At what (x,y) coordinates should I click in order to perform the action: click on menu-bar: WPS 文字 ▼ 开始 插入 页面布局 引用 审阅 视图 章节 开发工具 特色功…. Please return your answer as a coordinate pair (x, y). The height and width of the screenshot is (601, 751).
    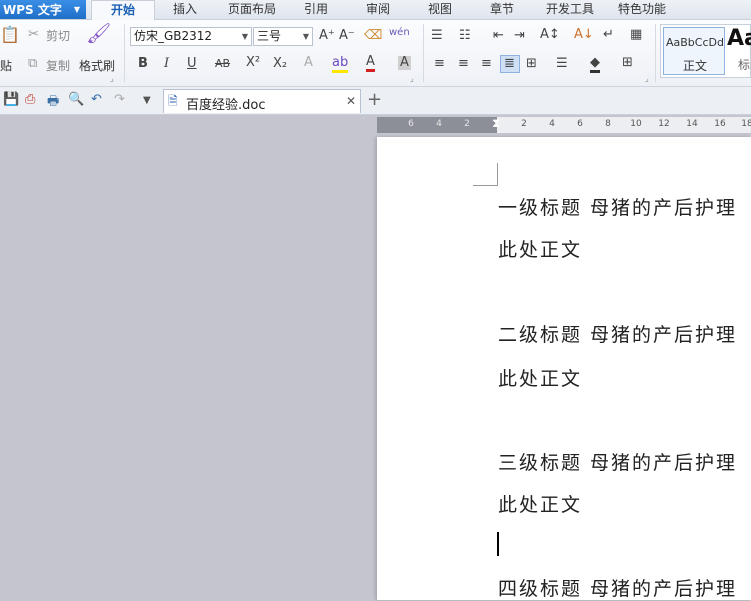
    Looking at the image, I should click on (375, 10).